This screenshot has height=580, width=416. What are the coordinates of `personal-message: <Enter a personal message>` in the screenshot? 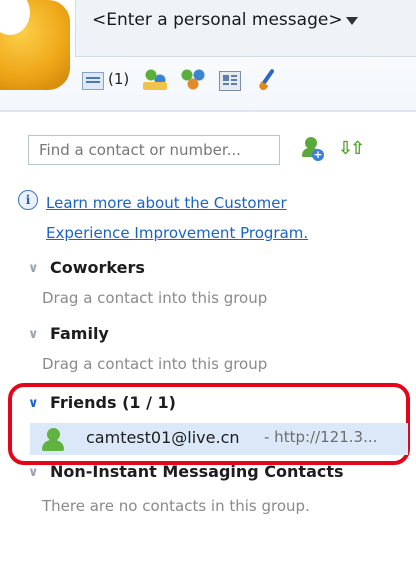 It's located at (217, 20).